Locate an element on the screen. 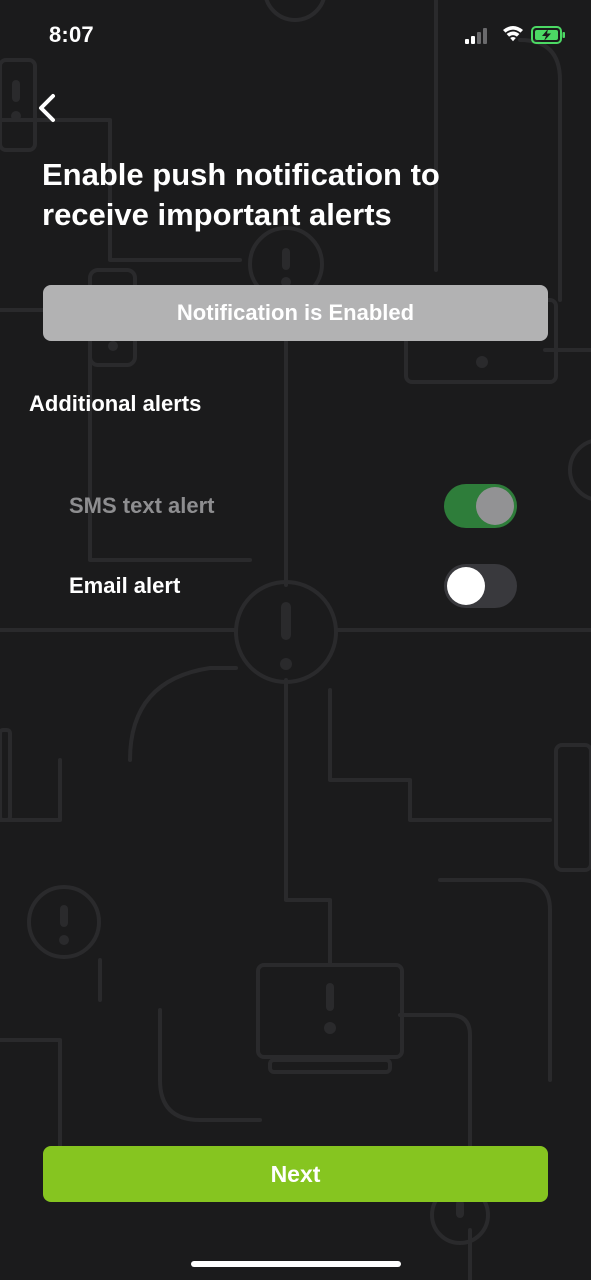 Image resolution: width=591 pixels, height=1280 pixels. additional-alerts-heading: Additional alerts is located at coordinates (115, 403).